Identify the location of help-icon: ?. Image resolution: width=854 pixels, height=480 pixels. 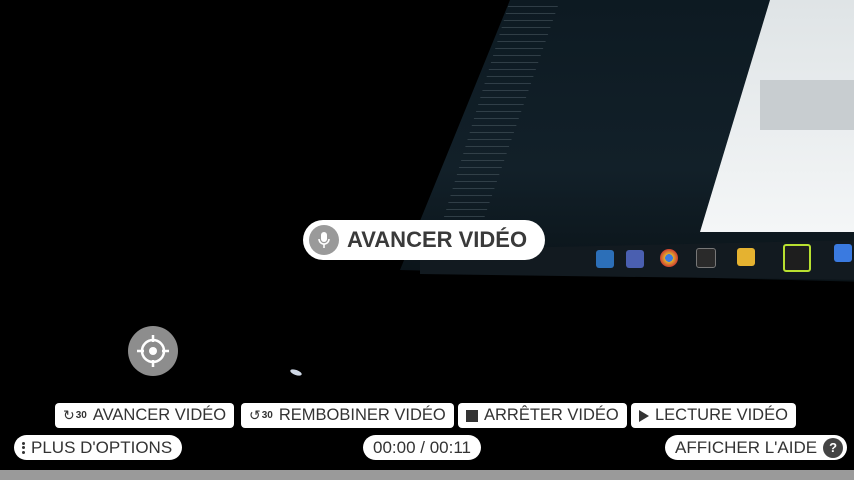
(833, 447).